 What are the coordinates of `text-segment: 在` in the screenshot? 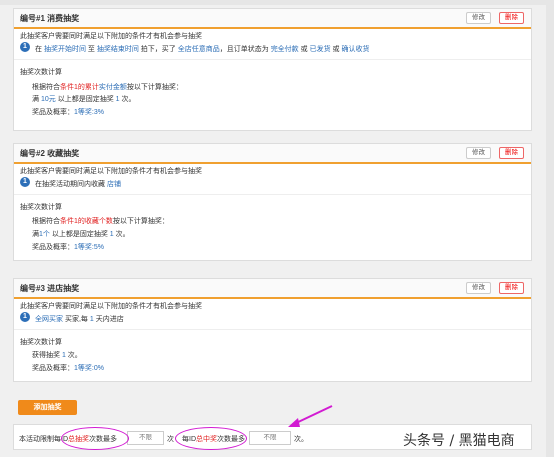 It's located at (39, 49).